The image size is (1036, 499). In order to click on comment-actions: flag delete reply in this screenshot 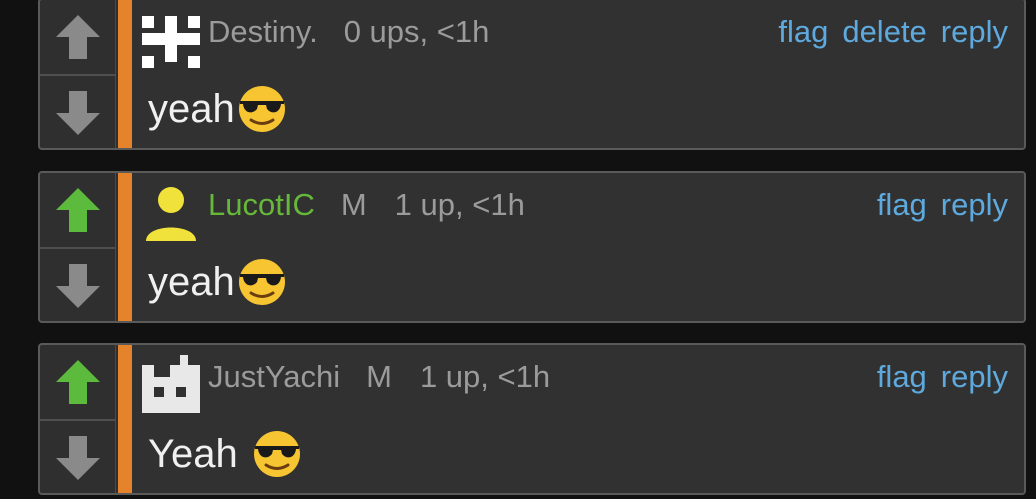, I will do `click(886, 32)`.